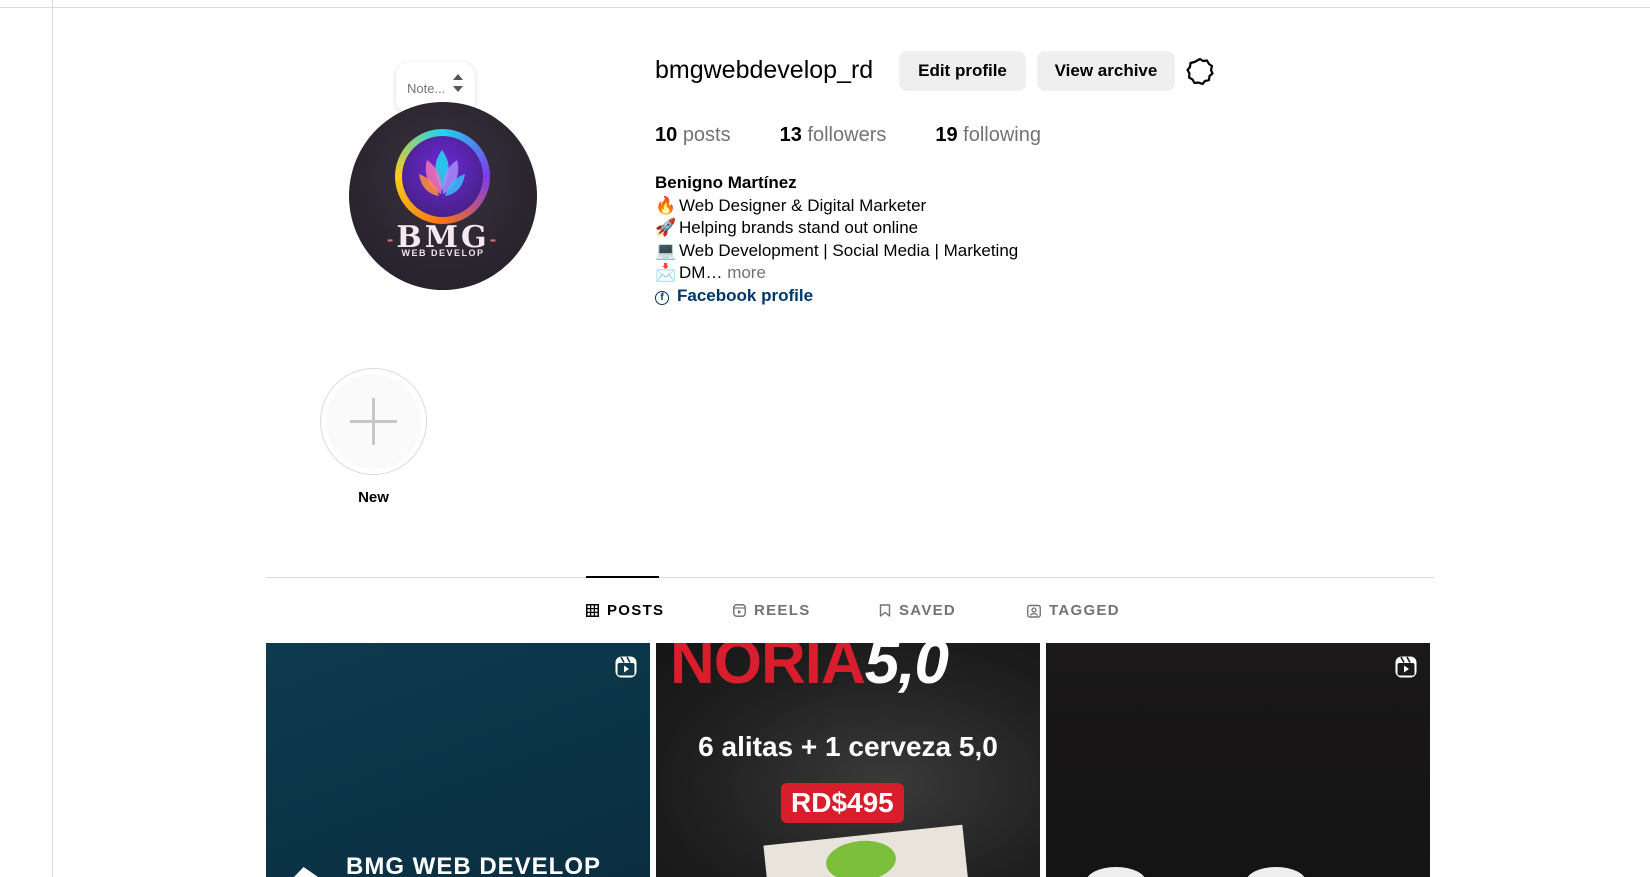  I want to click on tab-reels-label: REELS, so click(782, 610).